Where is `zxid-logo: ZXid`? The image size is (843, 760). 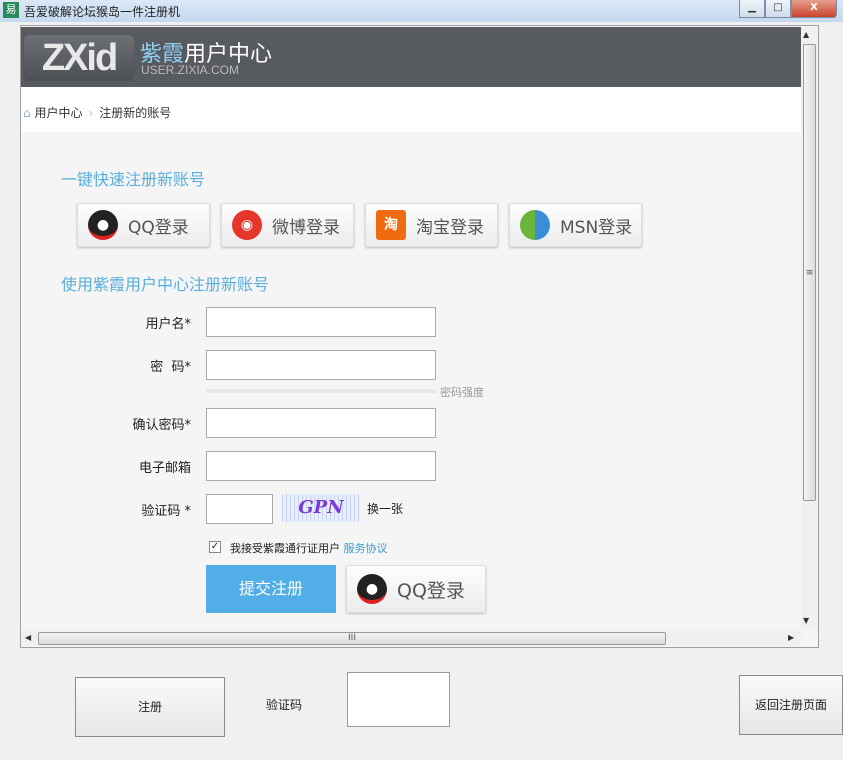 zxid-logo: ZXid is located at coordinates (79, 58).